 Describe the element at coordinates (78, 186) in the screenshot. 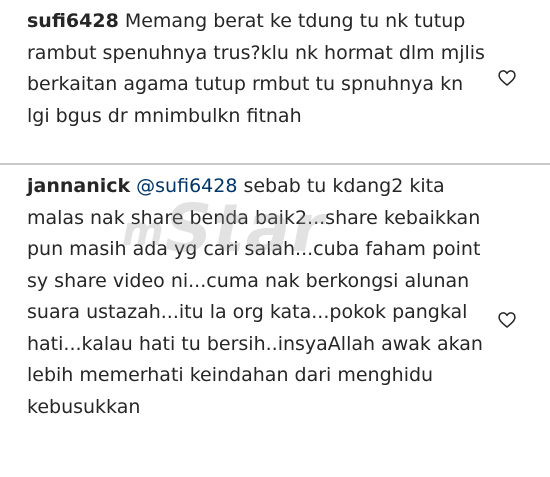

I see `comment-username: jannanick` at that location.